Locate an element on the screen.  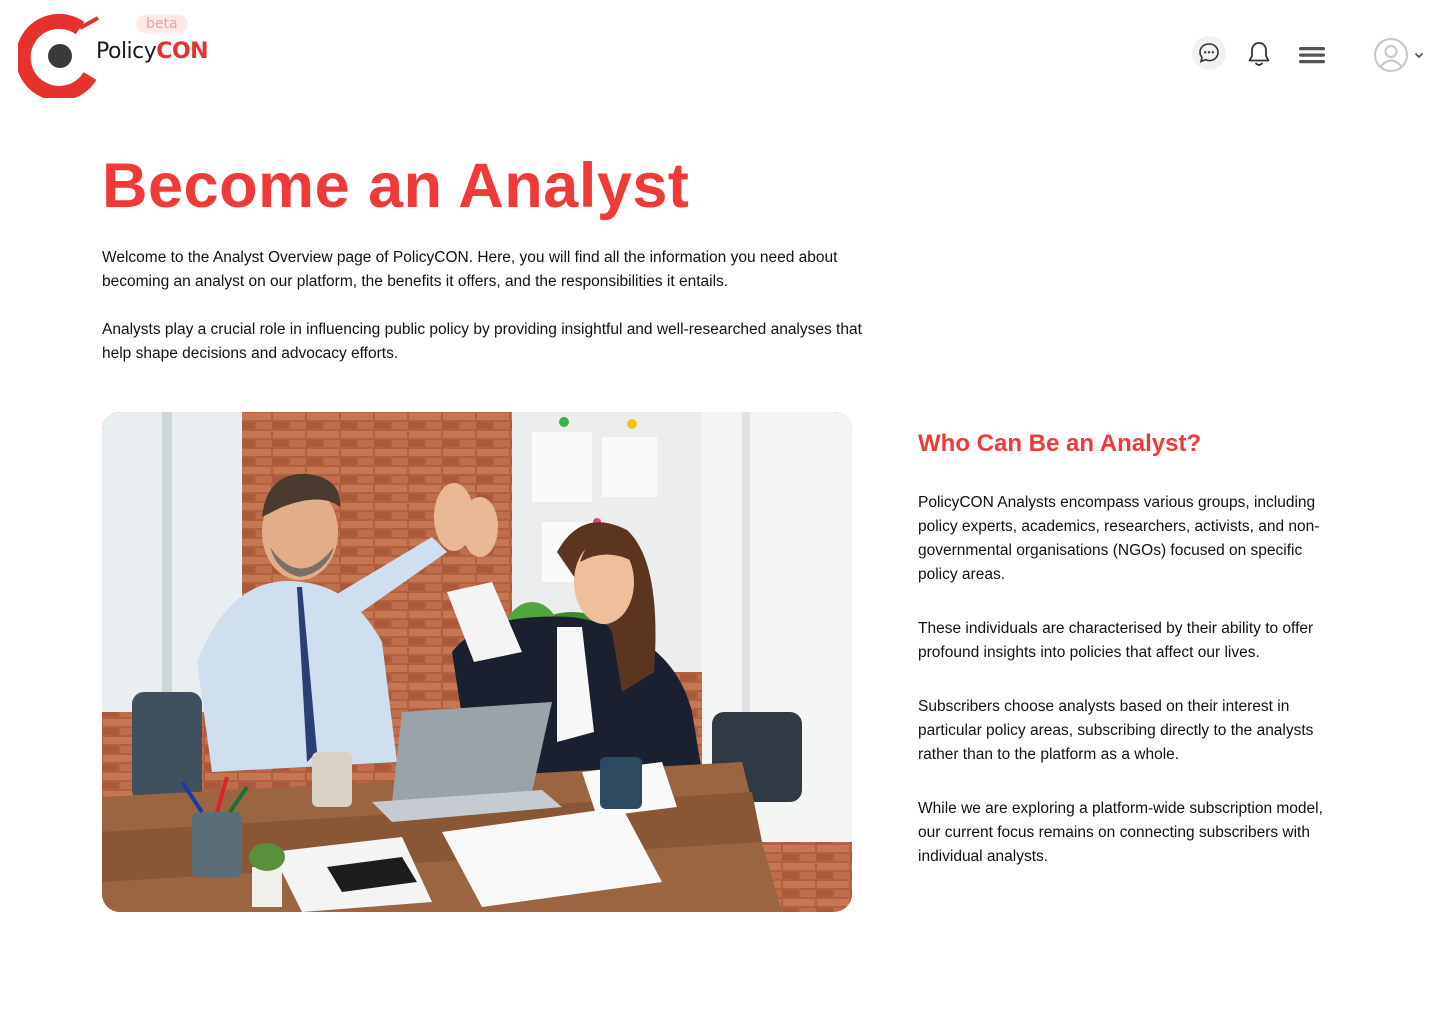
main-menu-button is located at coordinates (1312, 55).